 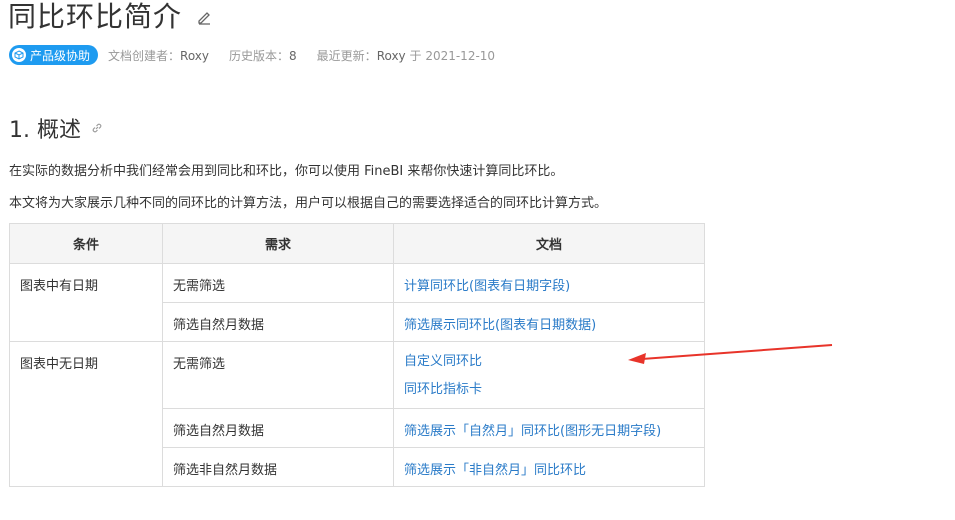 I want to click on section-heading-row: 1. 概述, so click(x=56, y=128).